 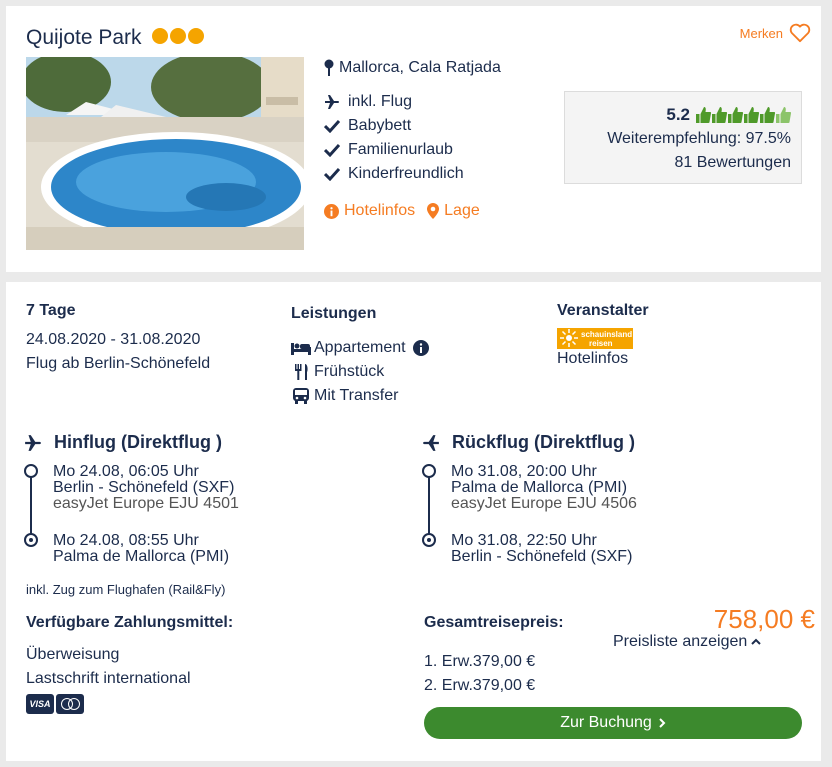 I want to click on heart-icon, so click(x=800, y=33).